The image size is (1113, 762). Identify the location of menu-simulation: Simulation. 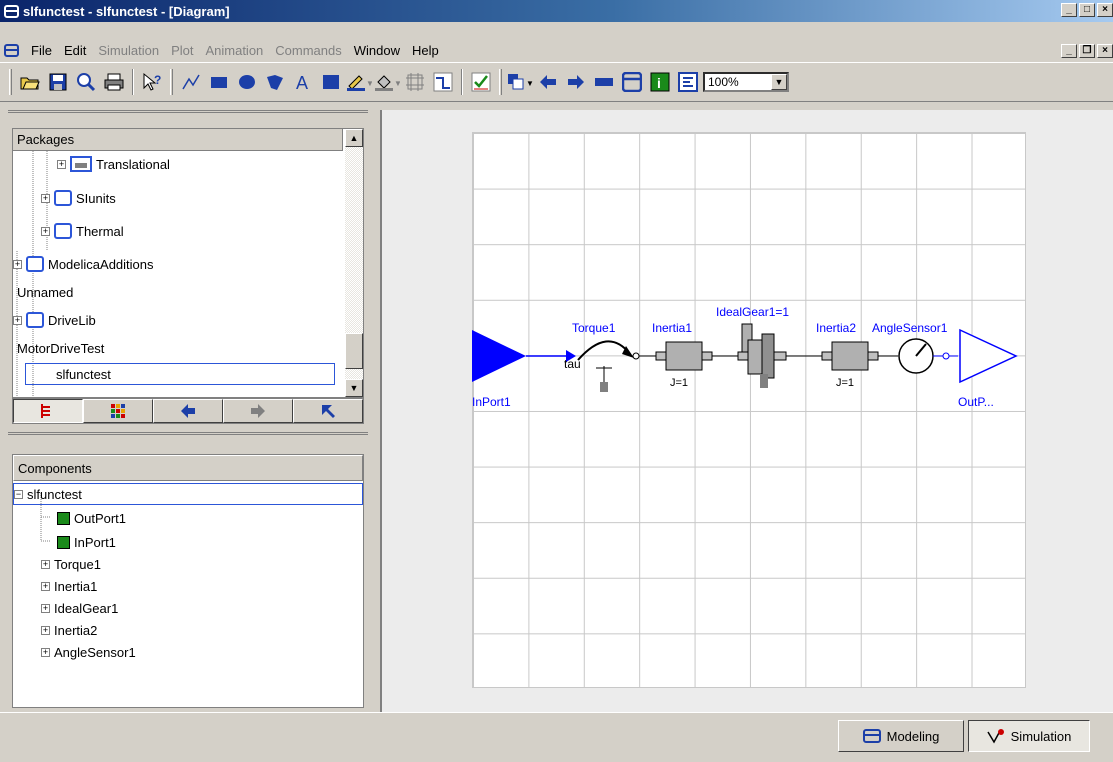
(128, 50).